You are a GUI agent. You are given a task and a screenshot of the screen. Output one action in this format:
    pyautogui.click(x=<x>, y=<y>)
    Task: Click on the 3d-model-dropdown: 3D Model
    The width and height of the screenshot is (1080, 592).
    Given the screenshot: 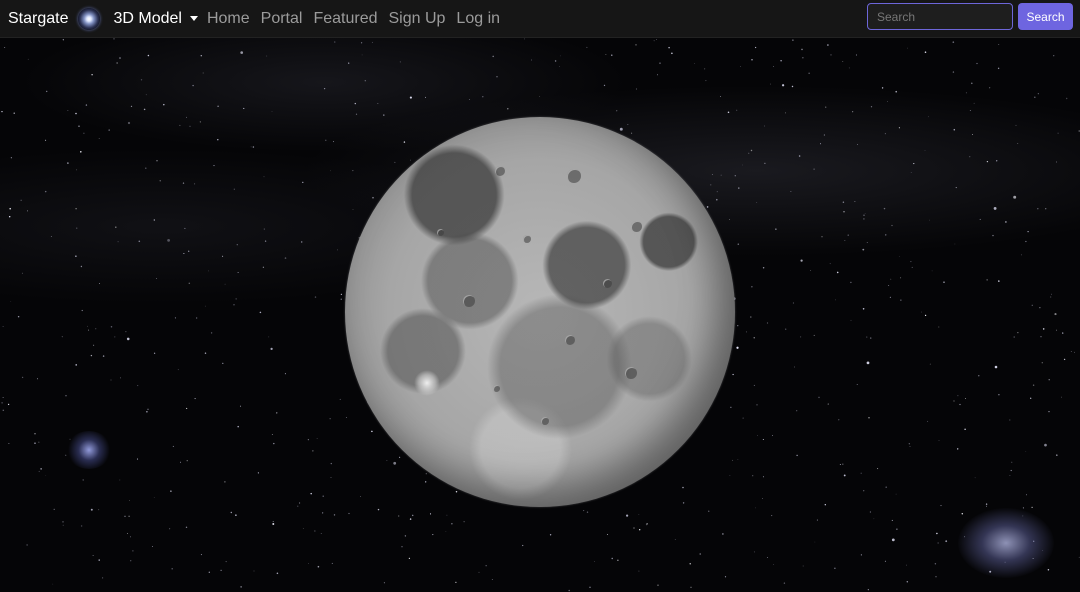 What is the action you would take?
    pyautogui.click(x=159, y=19)
    